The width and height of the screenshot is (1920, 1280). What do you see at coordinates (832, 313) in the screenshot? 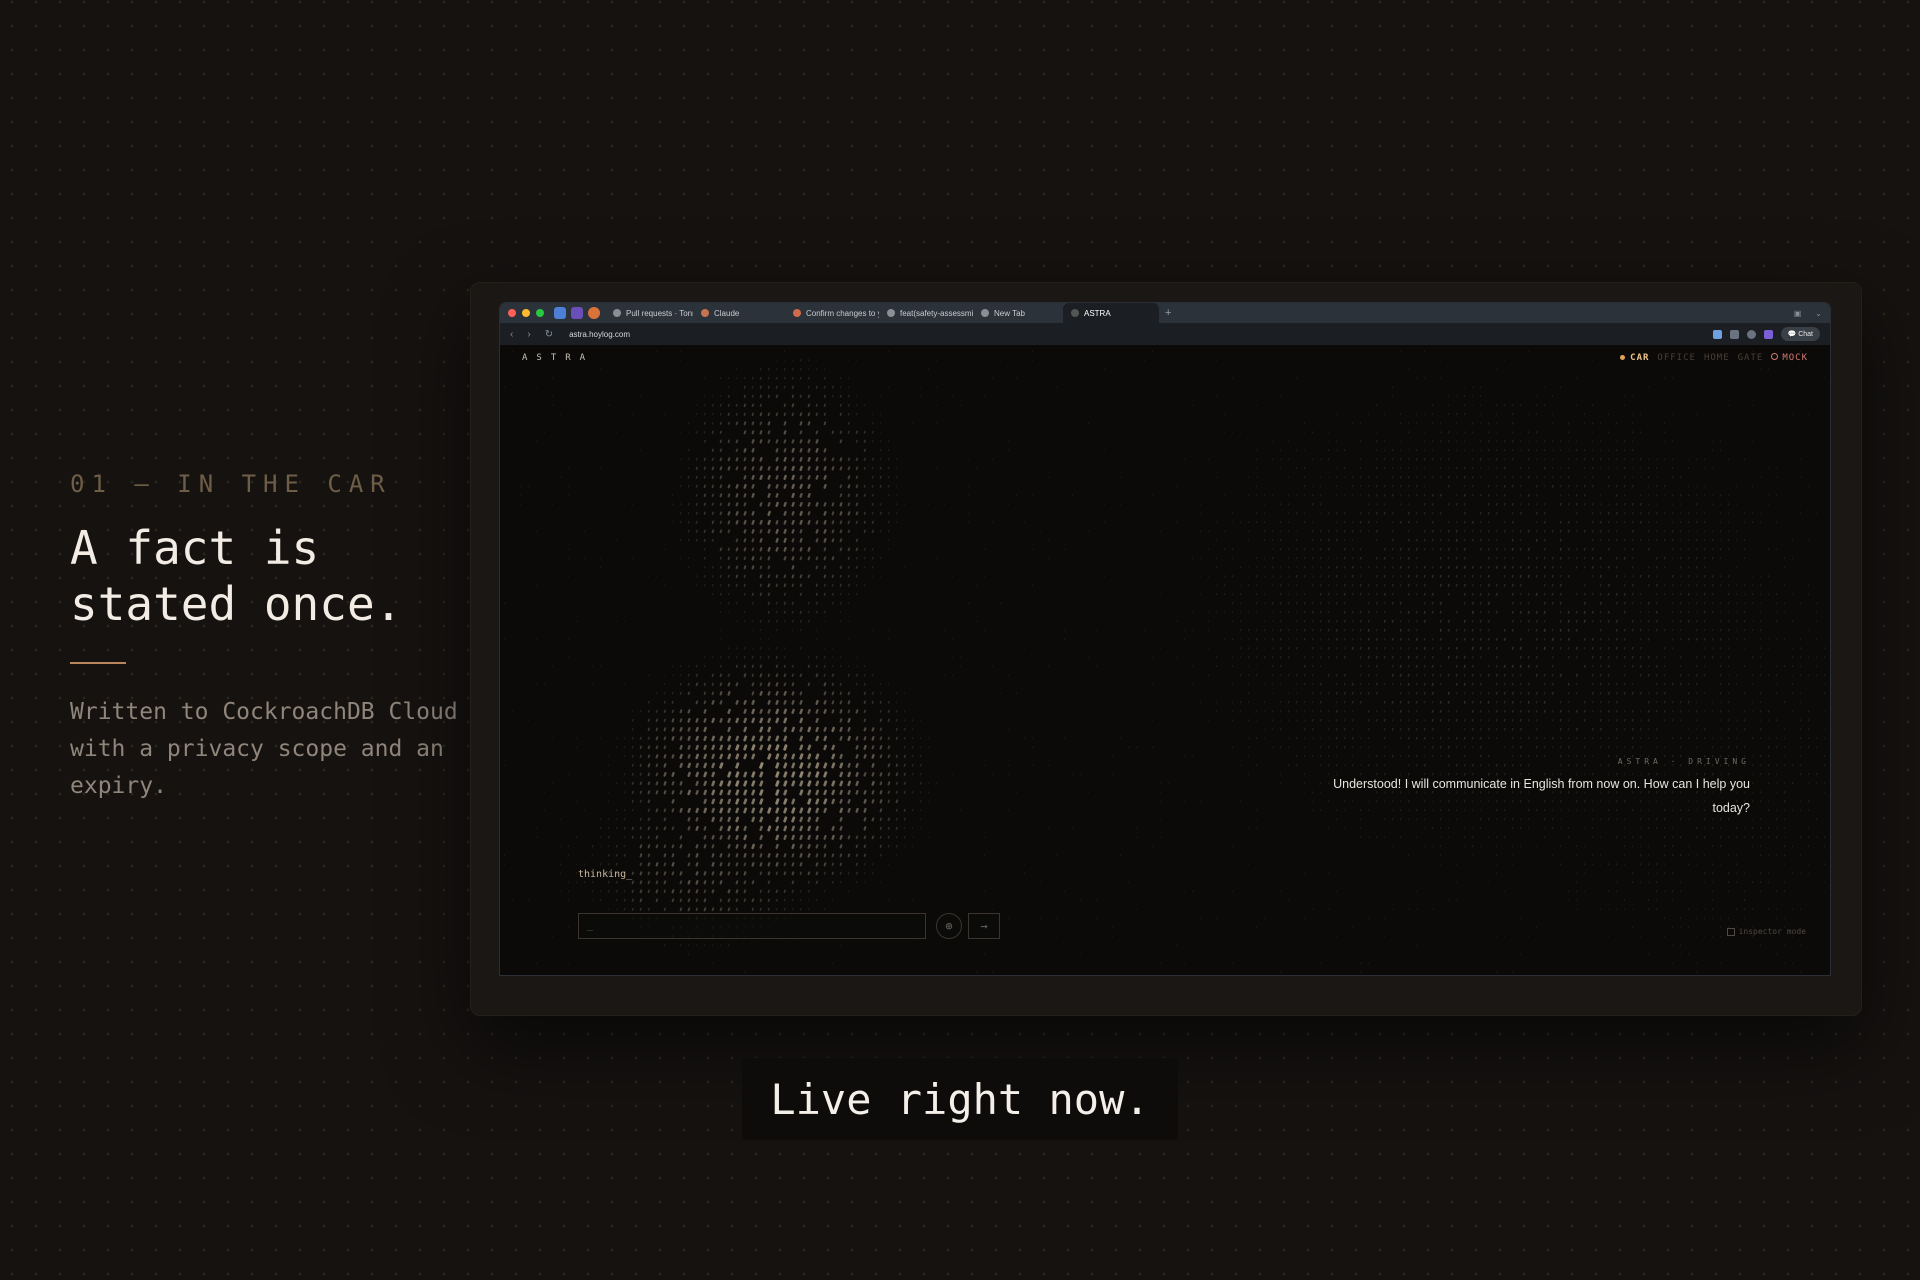
I see `tab-confirm-changes: Confirm changes to y` at bounding box center [832, 313].